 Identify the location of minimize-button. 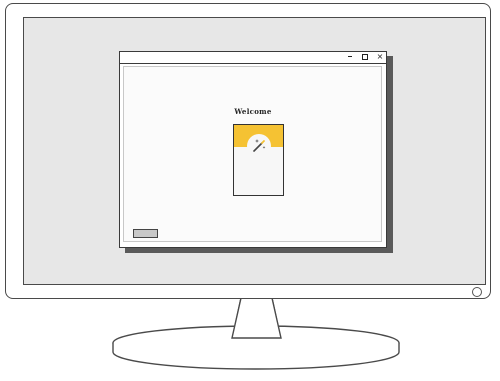
(350, 57).